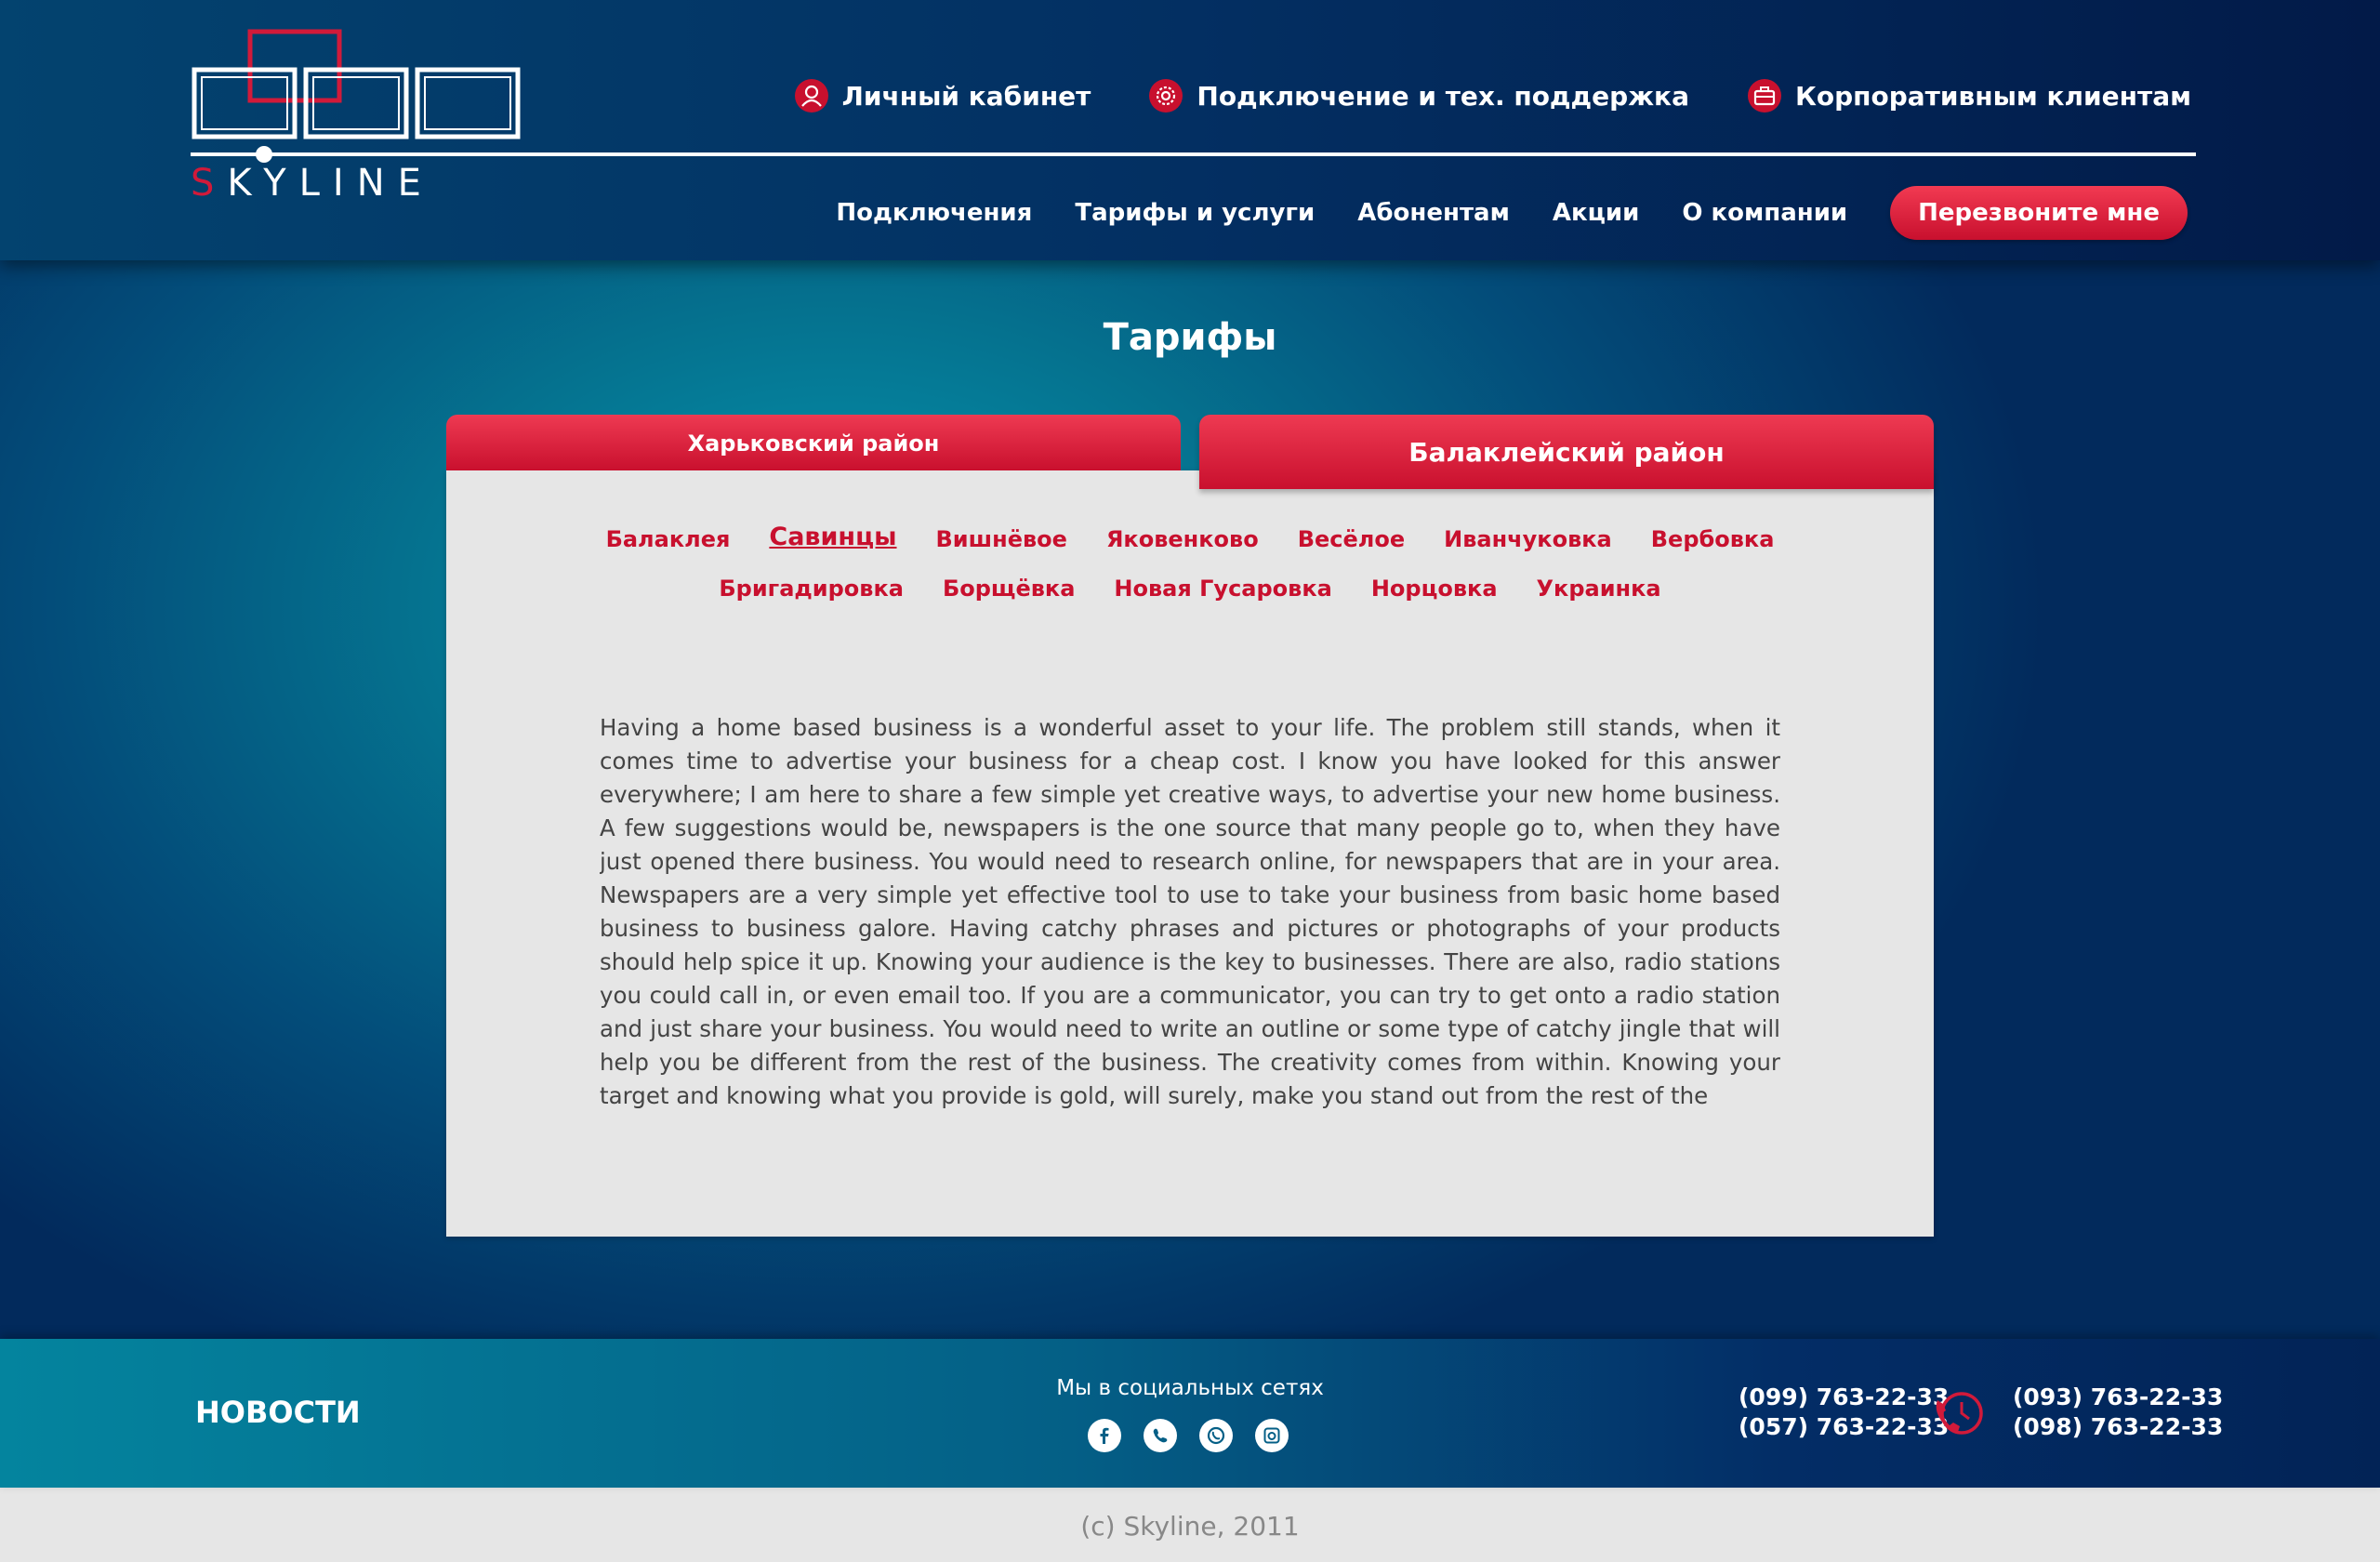  I want to click on village-link: Балаклея, so click(668, 539).